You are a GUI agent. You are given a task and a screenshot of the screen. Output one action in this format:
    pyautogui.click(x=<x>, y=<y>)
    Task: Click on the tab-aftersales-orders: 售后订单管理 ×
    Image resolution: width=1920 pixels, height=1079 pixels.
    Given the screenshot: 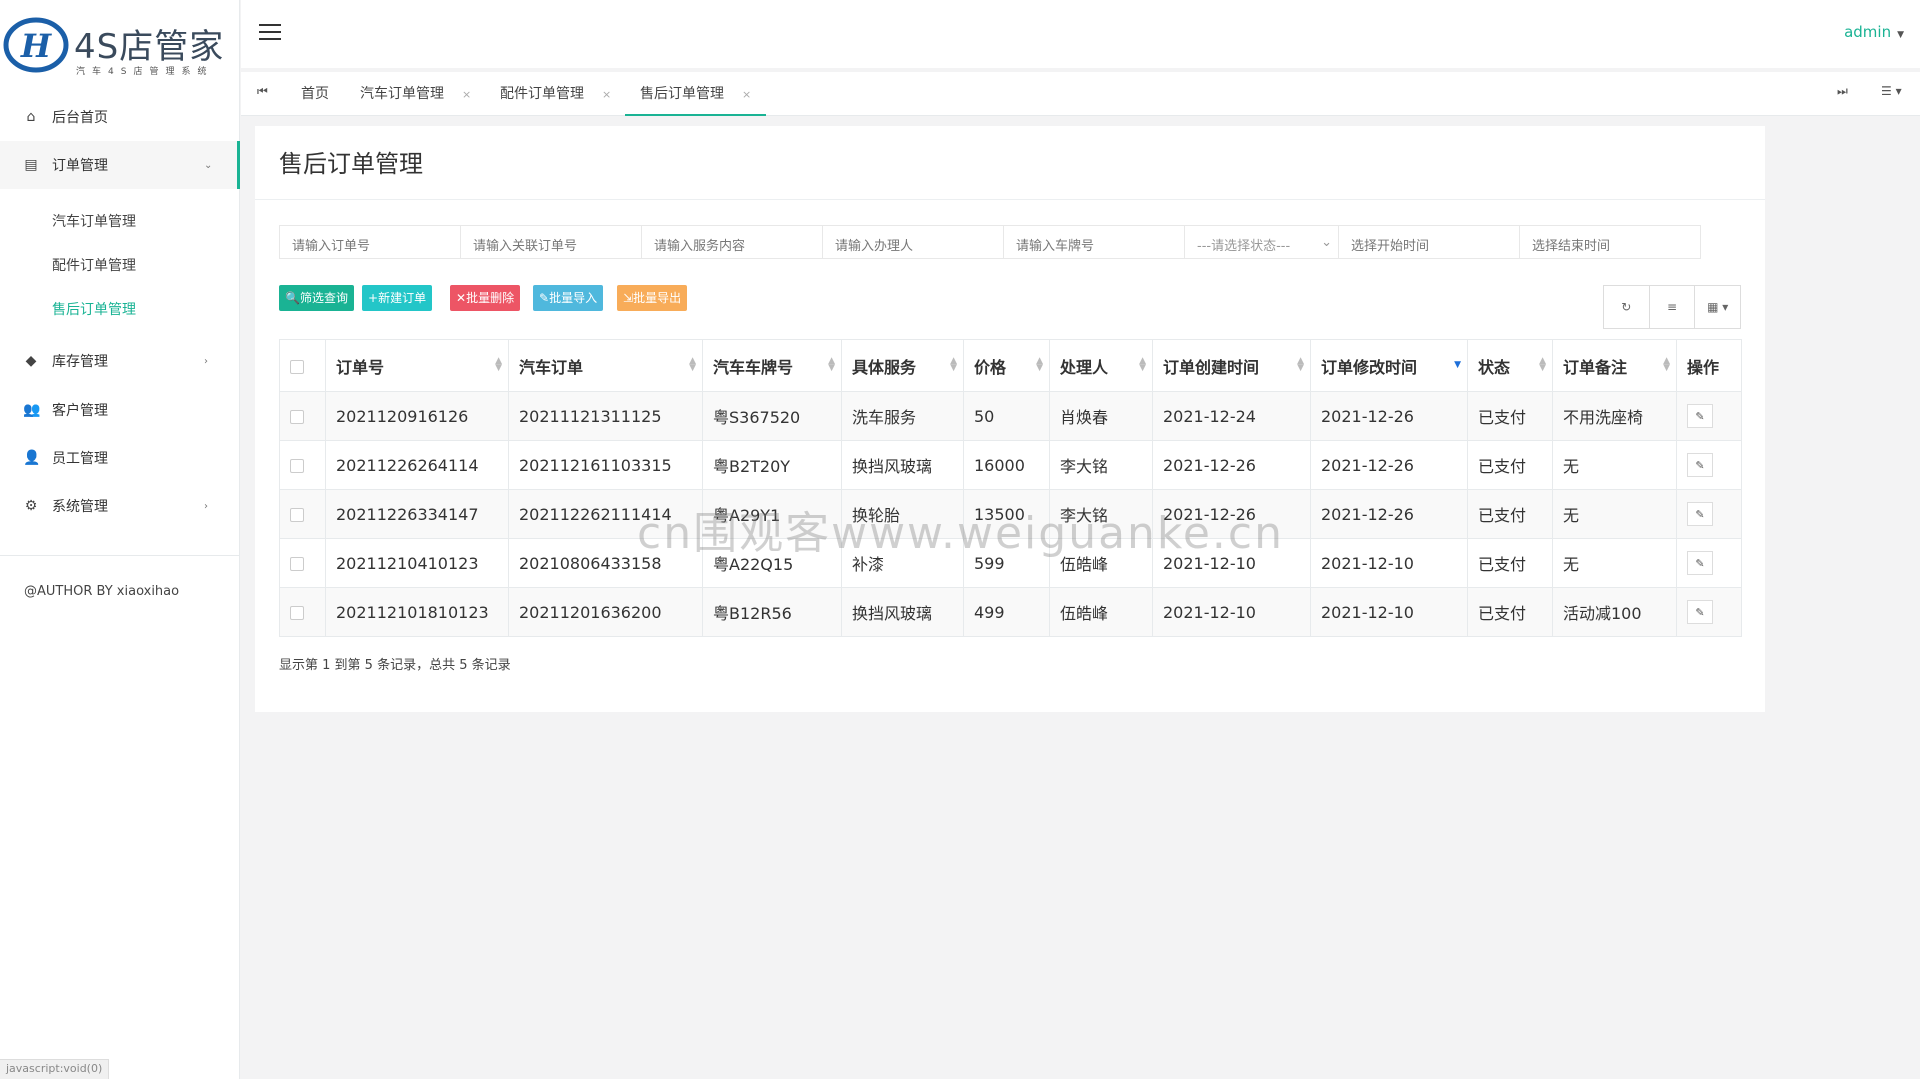 What is the action you would take?
    pyautogui.click(x=696, y=94)
    